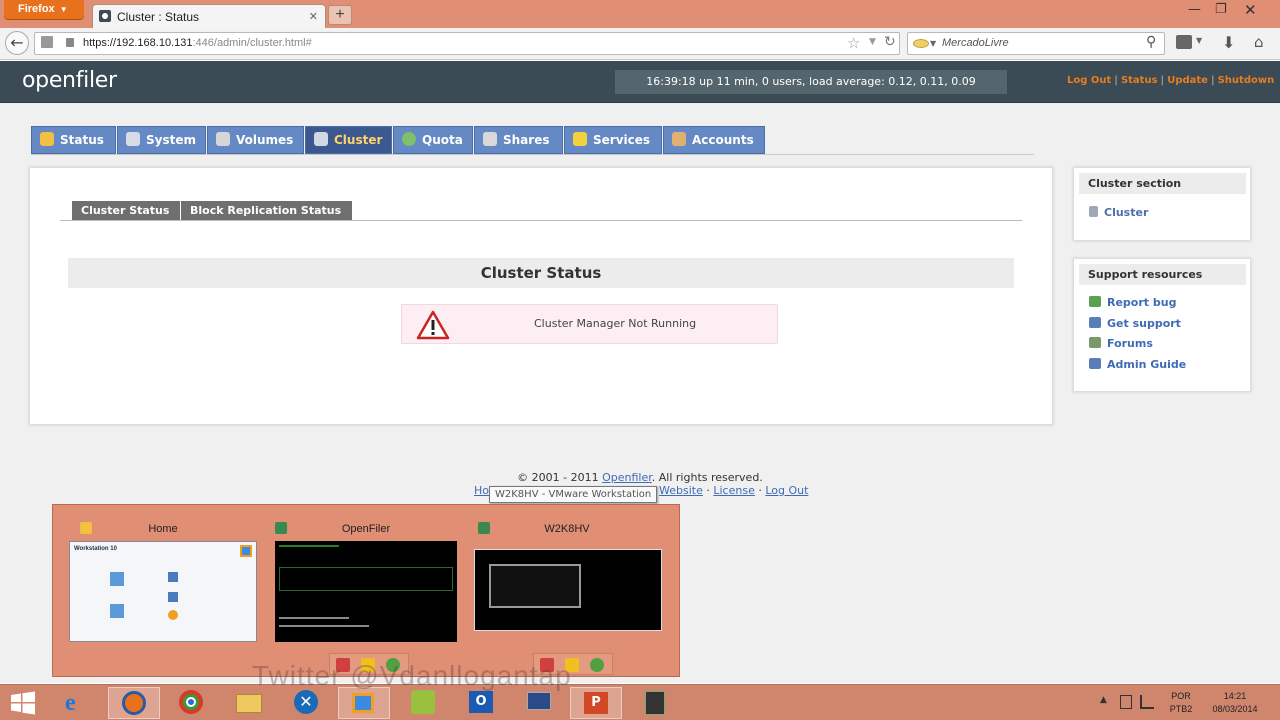  I want to click on status-link: Status, so click(1139, 80).